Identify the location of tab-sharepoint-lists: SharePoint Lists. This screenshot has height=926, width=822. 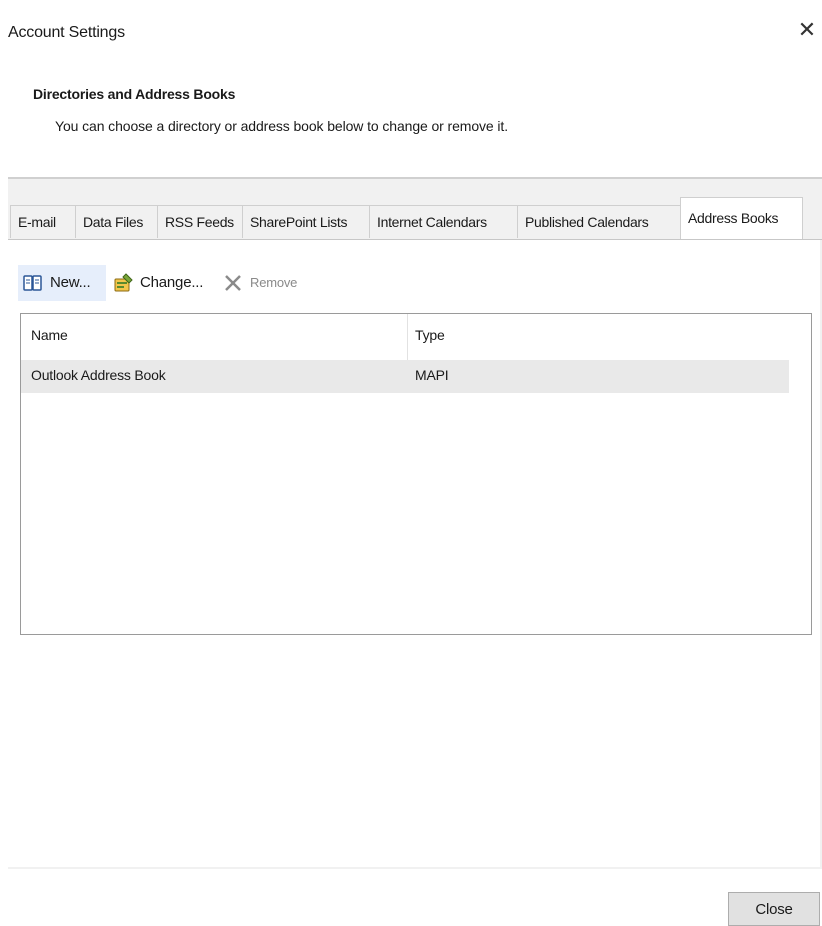
(306, 221).